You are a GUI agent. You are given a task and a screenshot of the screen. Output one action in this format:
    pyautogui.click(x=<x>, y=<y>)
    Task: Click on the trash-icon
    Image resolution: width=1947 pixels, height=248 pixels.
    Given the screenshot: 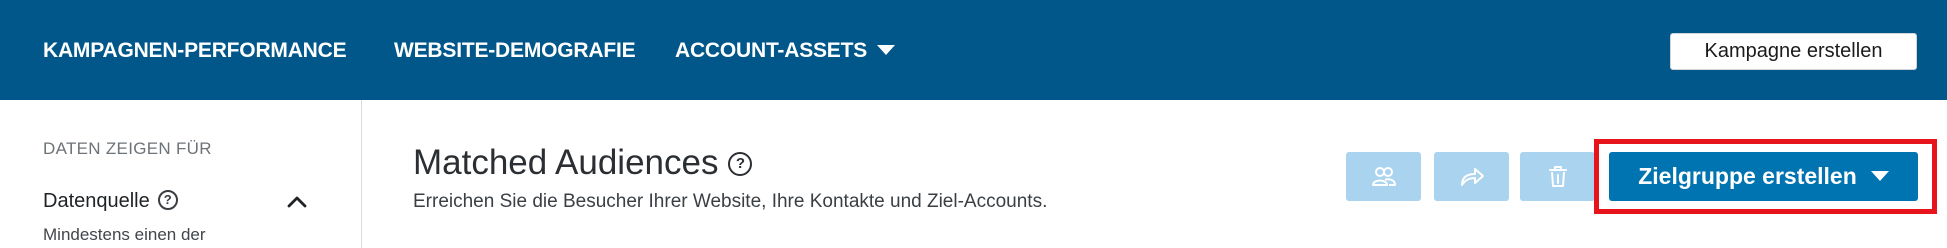 What is the action you would take?
    pyautogui.click(x=1557, y=176)
    